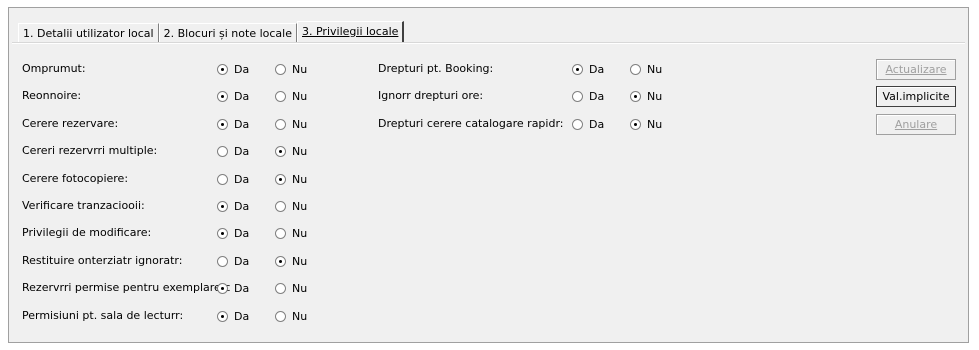 Image resolution: width=979 pixels, height=350 pixels. Describe the element at coordinates (436, 68) in the screenshot. I see `privilege-label: Drepturi pt. Booking:` at that location.